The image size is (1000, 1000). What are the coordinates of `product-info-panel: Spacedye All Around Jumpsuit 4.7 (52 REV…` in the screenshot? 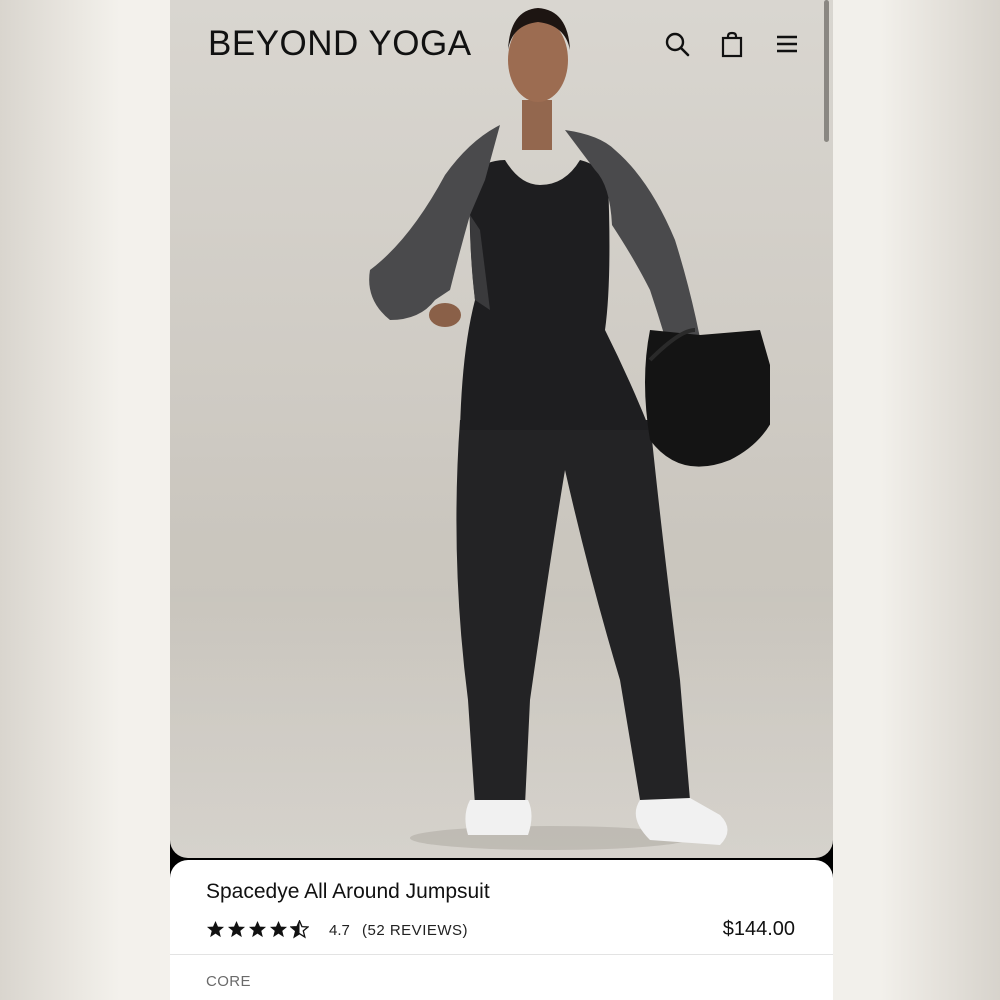 It's located at (501, 930).